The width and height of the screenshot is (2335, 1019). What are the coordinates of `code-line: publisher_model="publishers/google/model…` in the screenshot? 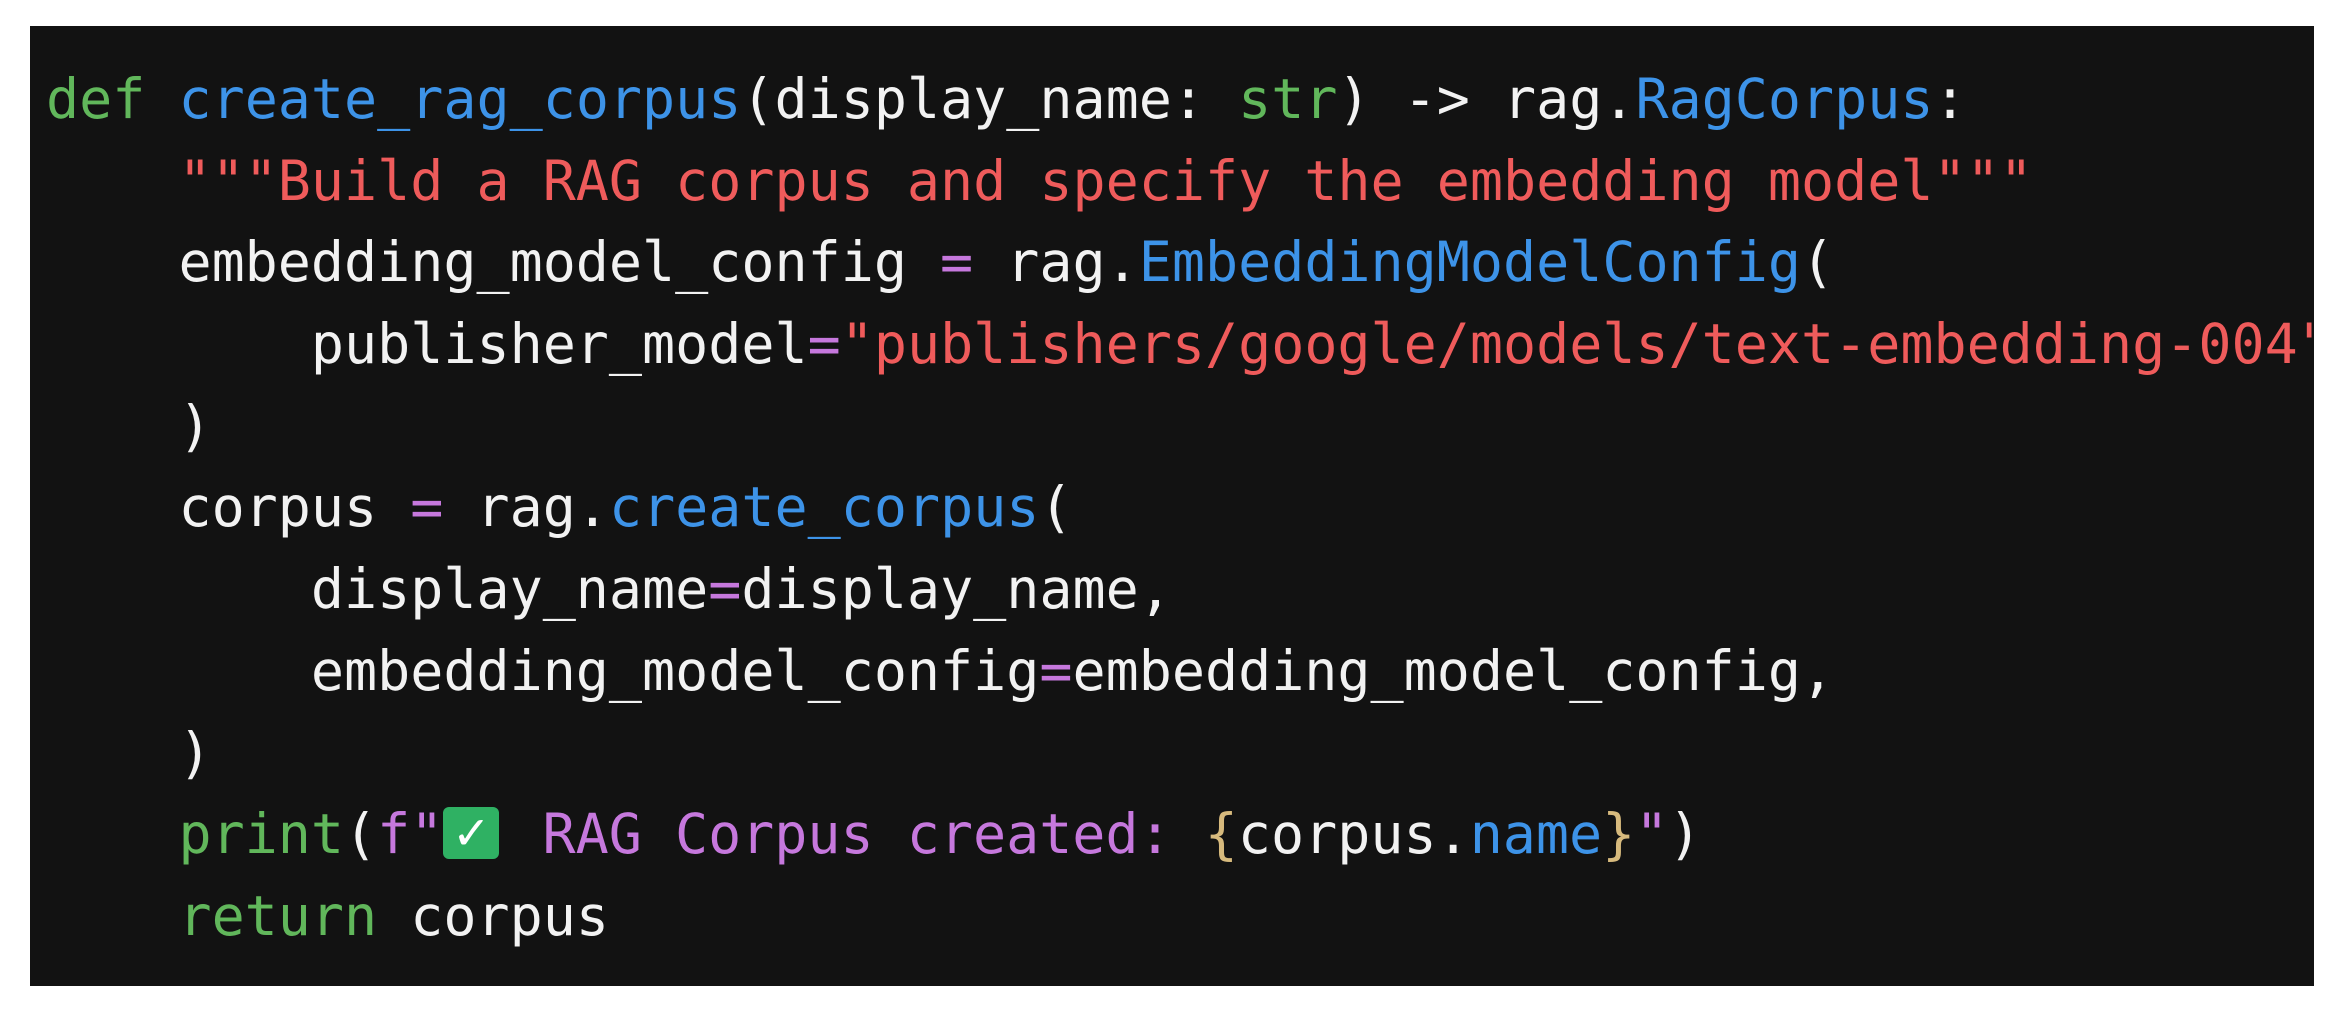 It's located at (1180, 345).